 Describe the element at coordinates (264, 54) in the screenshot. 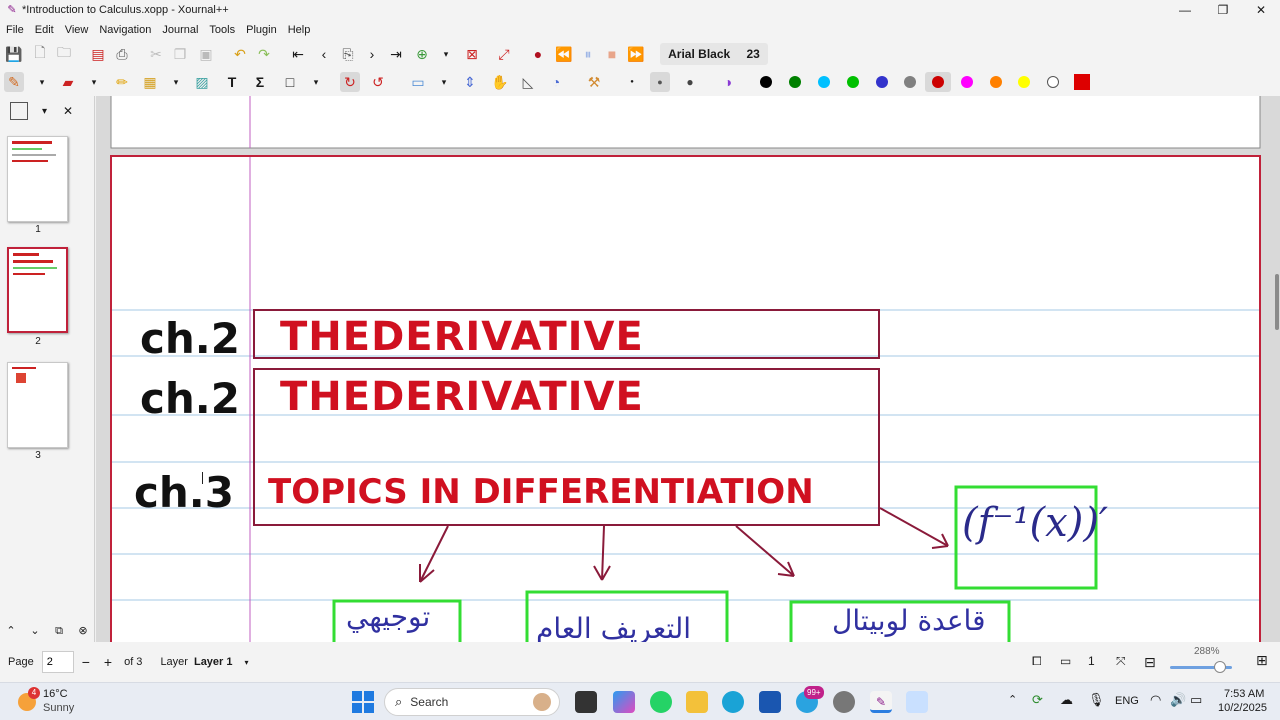

I see `redo-icon: ↷` at that location.